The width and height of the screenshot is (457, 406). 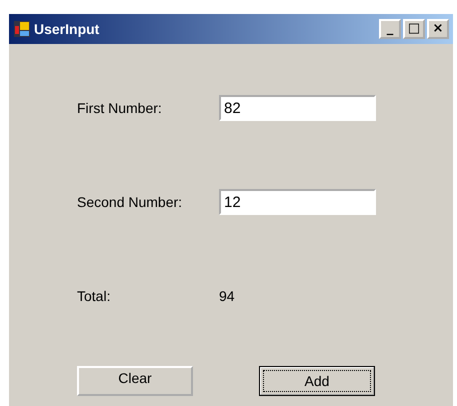 I want to click on minimize-button: _, so click(x=390, y=29).